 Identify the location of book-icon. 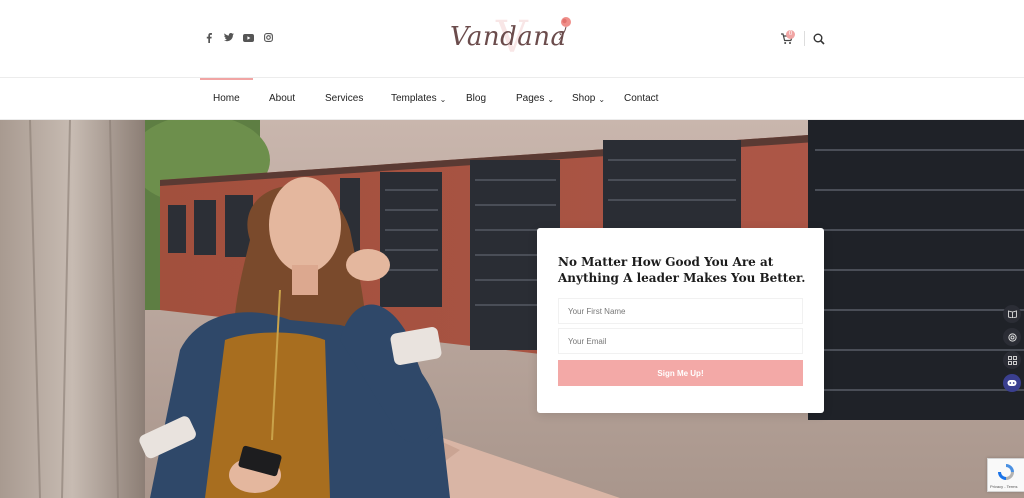
(1012, 314).